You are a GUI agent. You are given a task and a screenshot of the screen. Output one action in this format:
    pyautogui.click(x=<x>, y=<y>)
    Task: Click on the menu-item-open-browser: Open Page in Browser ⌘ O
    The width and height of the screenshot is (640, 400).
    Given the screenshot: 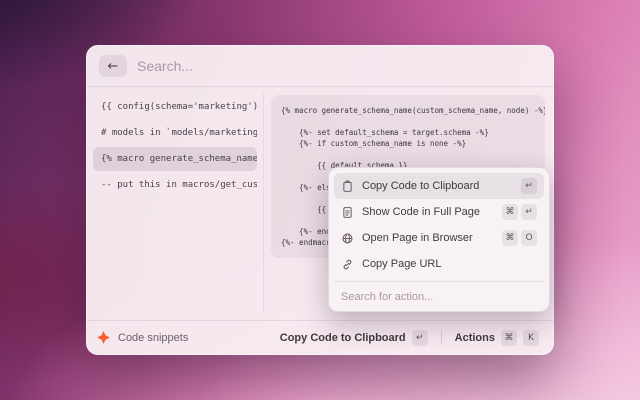 What is the action you would take?
    pyautogui.click(x=439, y=238)
    